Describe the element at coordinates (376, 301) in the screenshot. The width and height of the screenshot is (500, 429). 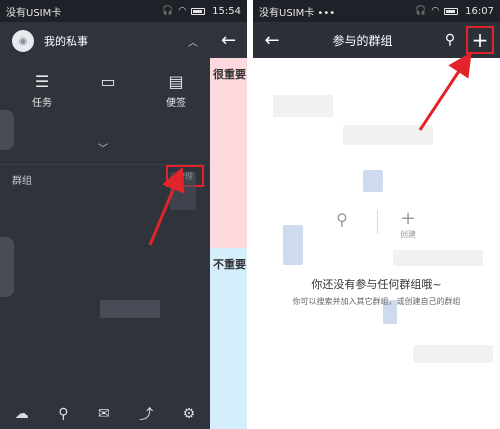
I see `empty-state-subtitle: 你可以搜索并加入其它群组，或创建自己的群组` at that location.